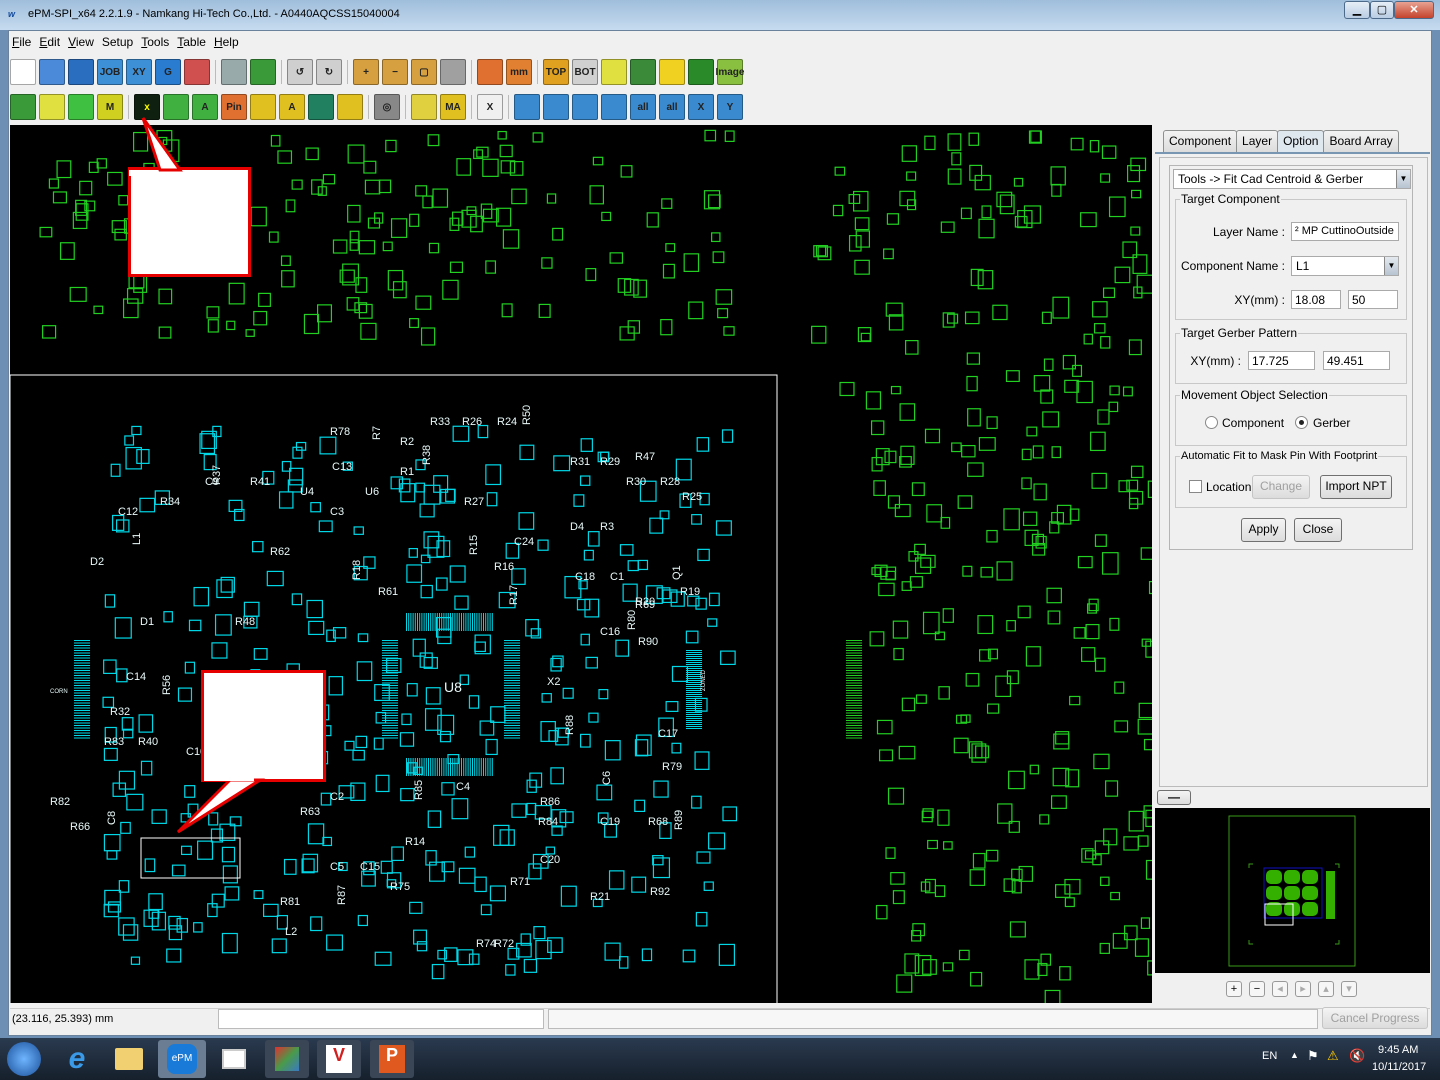 Image resolution: width=1440 pixels, height=1080 pixels. Describe the element at coordinates (329, 72) in the screenshot. I see `redo-icon: ↻` at that location.